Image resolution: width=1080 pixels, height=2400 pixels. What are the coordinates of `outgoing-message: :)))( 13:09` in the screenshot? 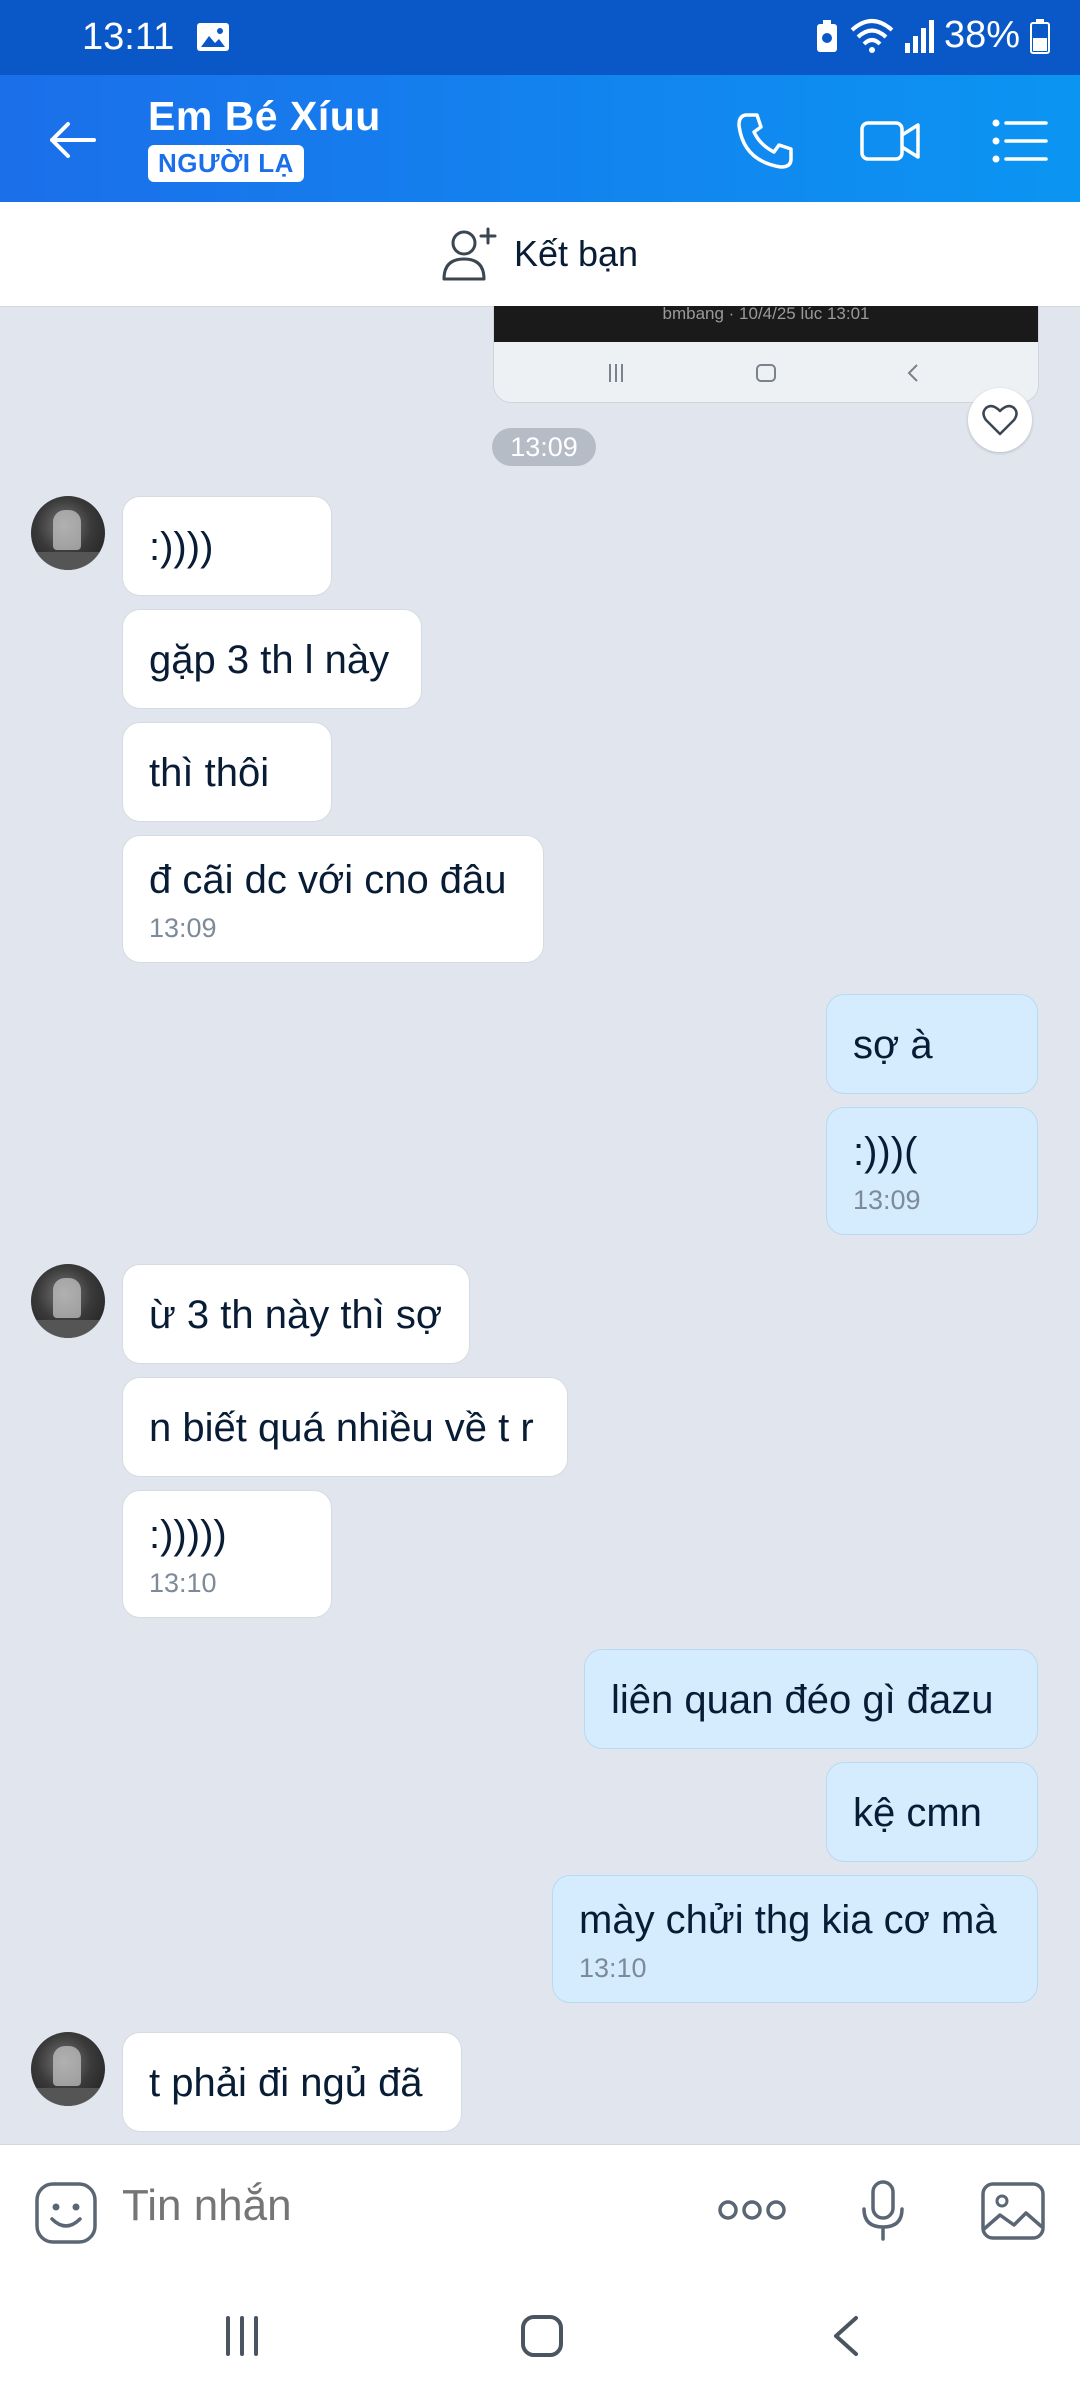 It's located at (932, 1171).